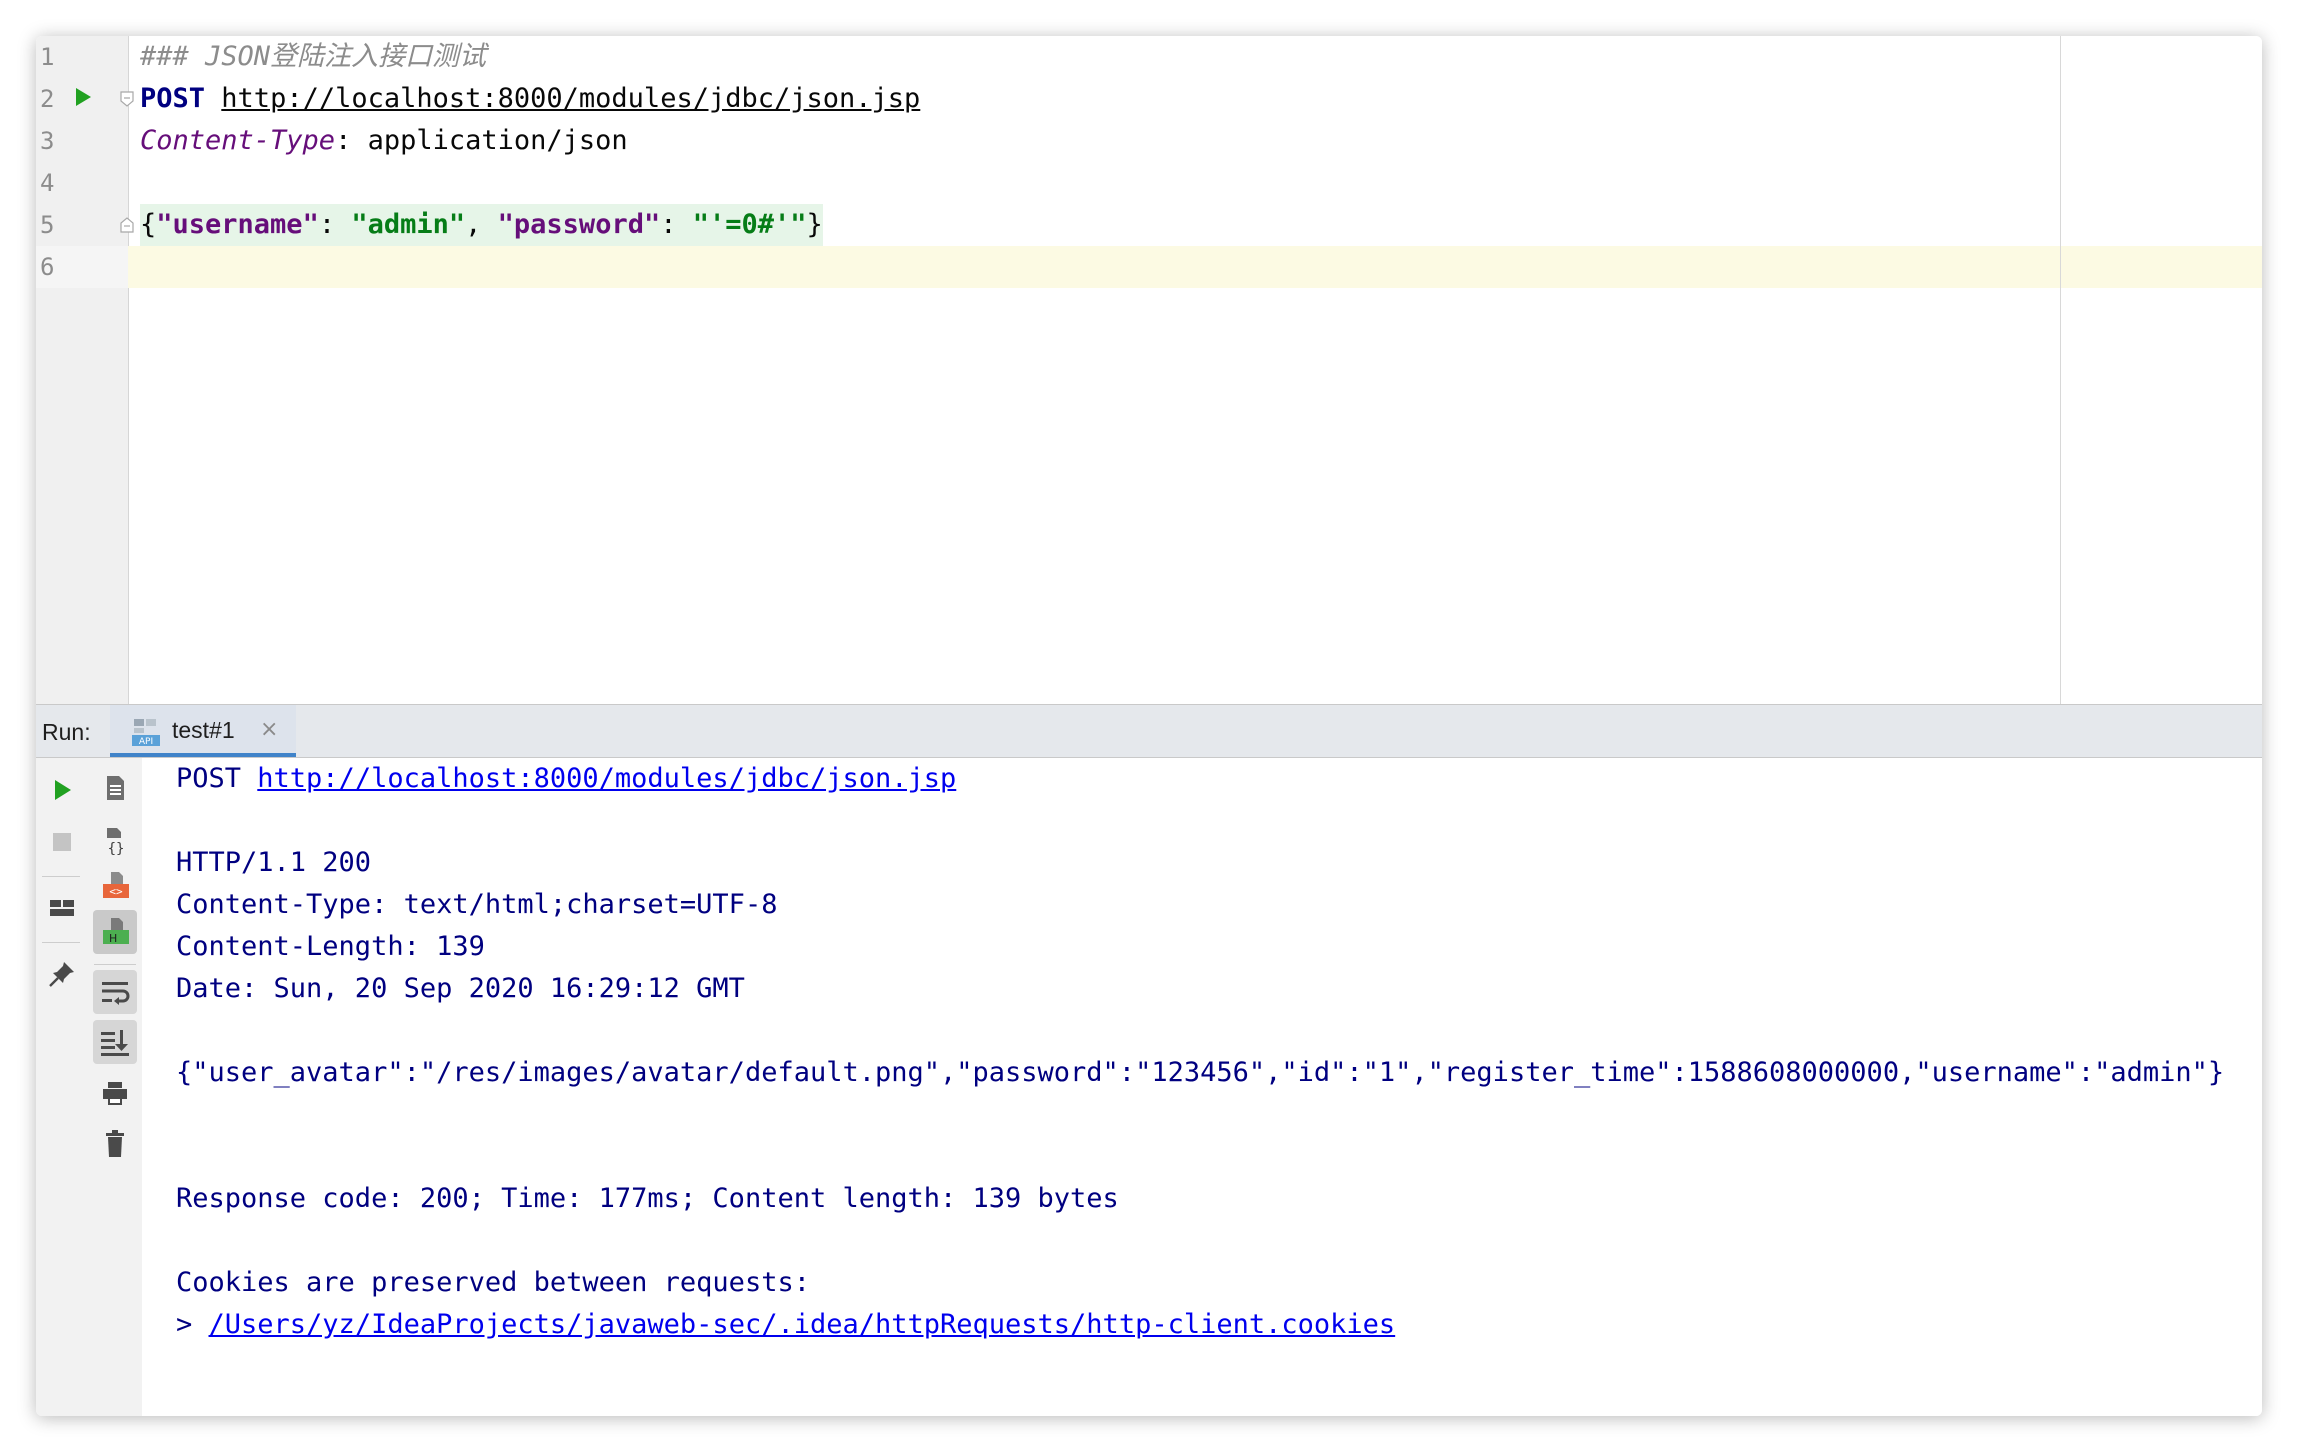 The image size is (2298, 1454). Describe the element at coordinates (62, 790) in the screenshot. I see `rerun-icon` at that location.